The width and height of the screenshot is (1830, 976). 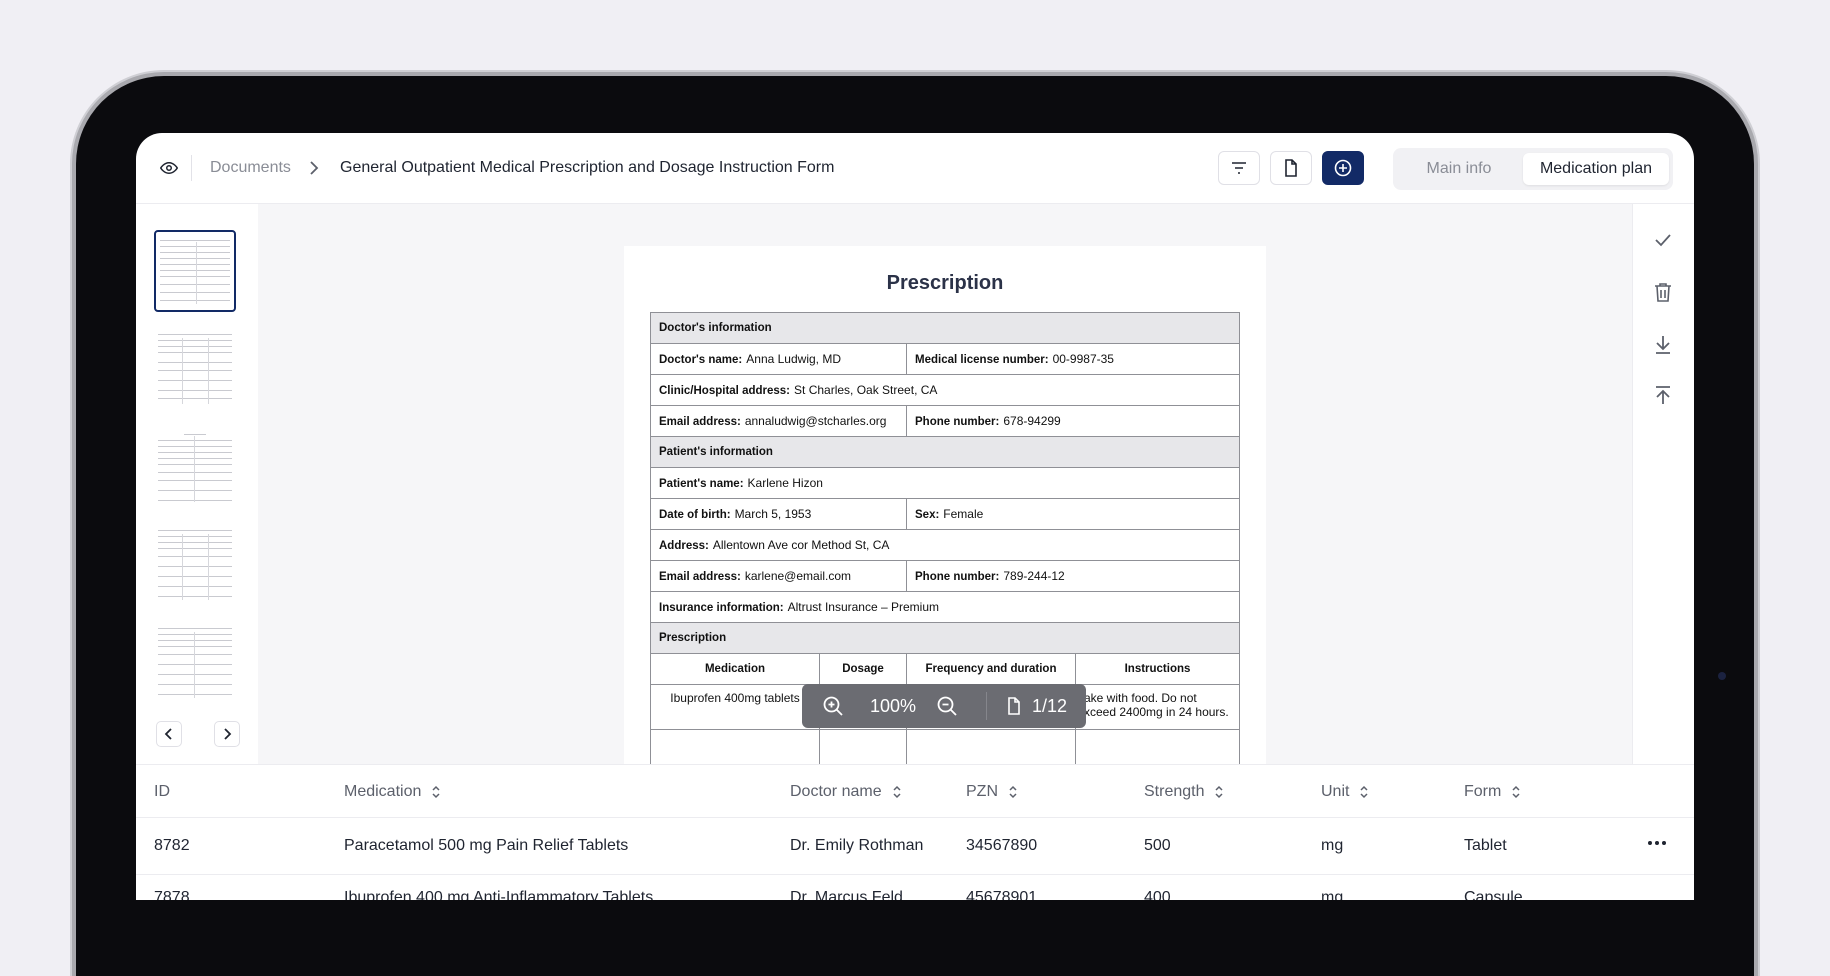 What do you see at coordinates (1184, 792) in the screenshot?
I see `header-strength: Strength` at bounding box center [1184, 792].